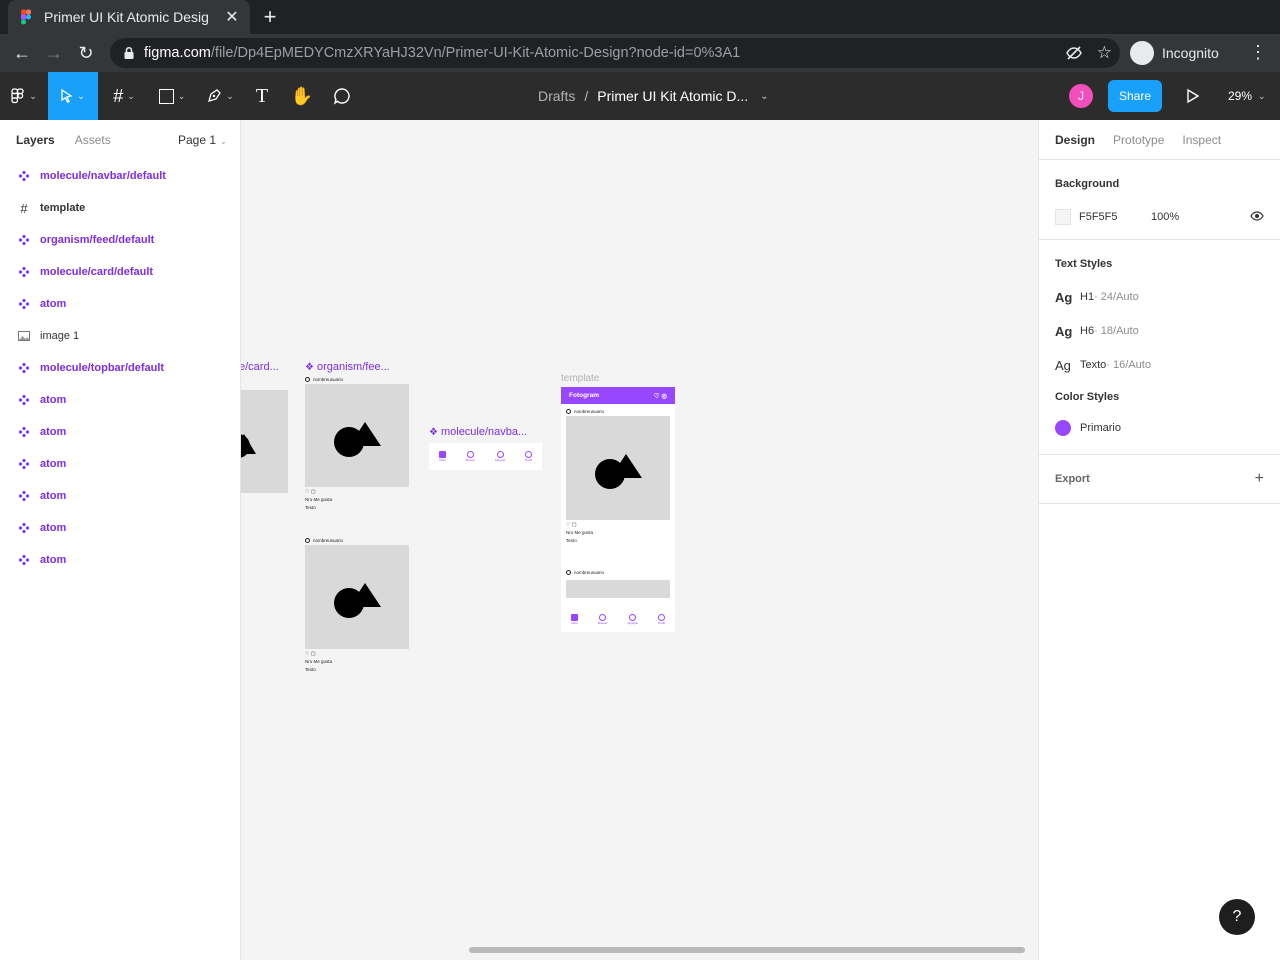 The height and width of the screenshot is (960, 1280). I want to click on move-tool-button: ⌄, so click(73, 96).